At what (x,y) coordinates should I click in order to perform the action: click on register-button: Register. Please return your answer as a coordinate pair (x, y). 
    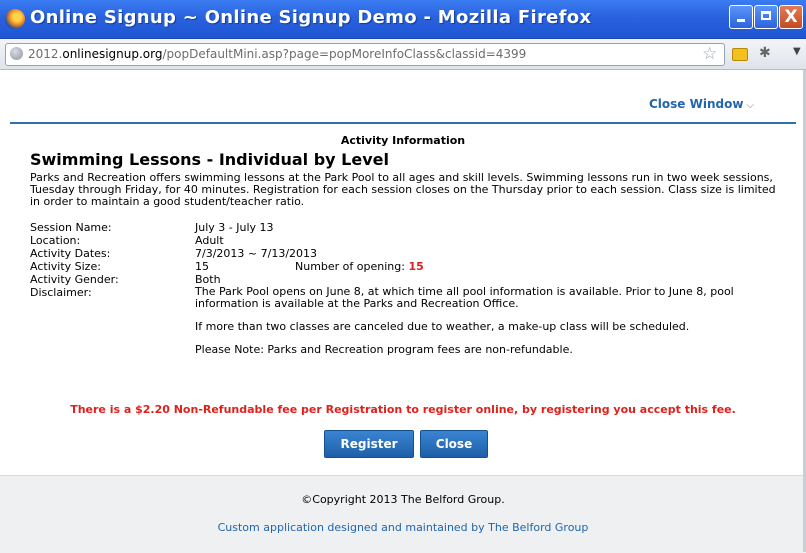
    Looking at the image, I should click on (369, 444).